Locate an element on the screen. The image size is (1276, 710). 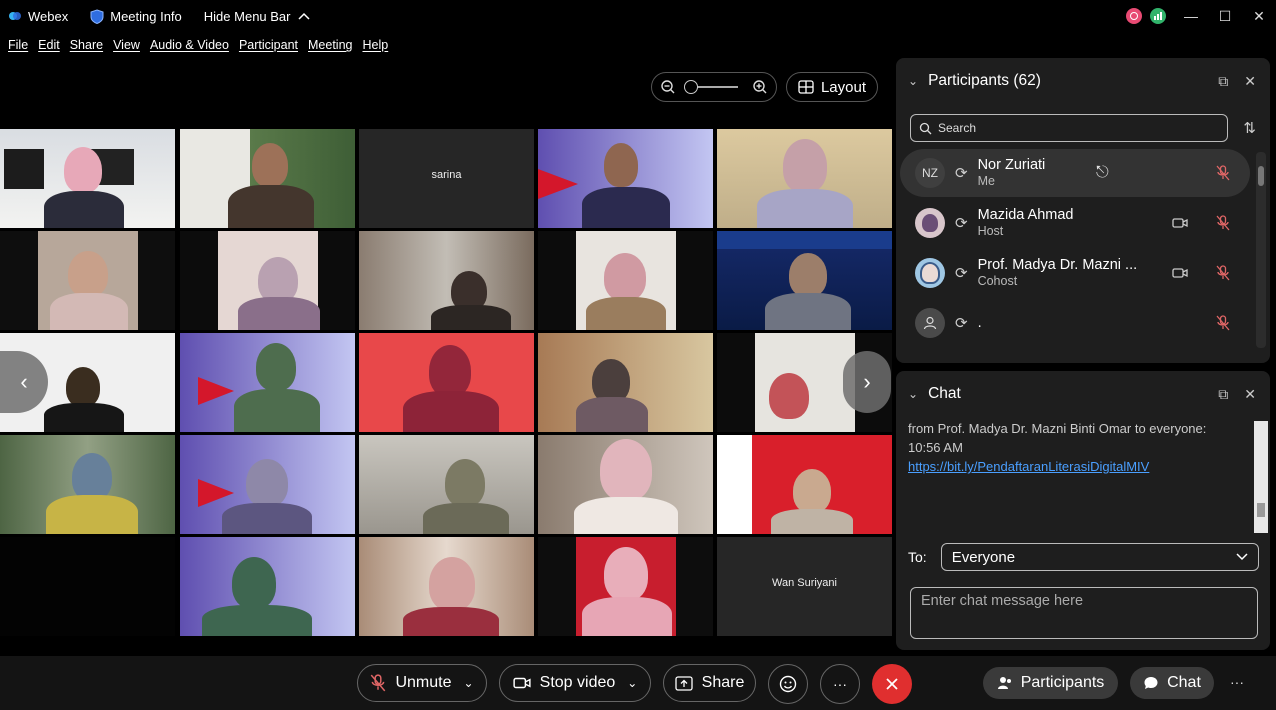
participant-role: Cohost is located at coordinates (997, 281).